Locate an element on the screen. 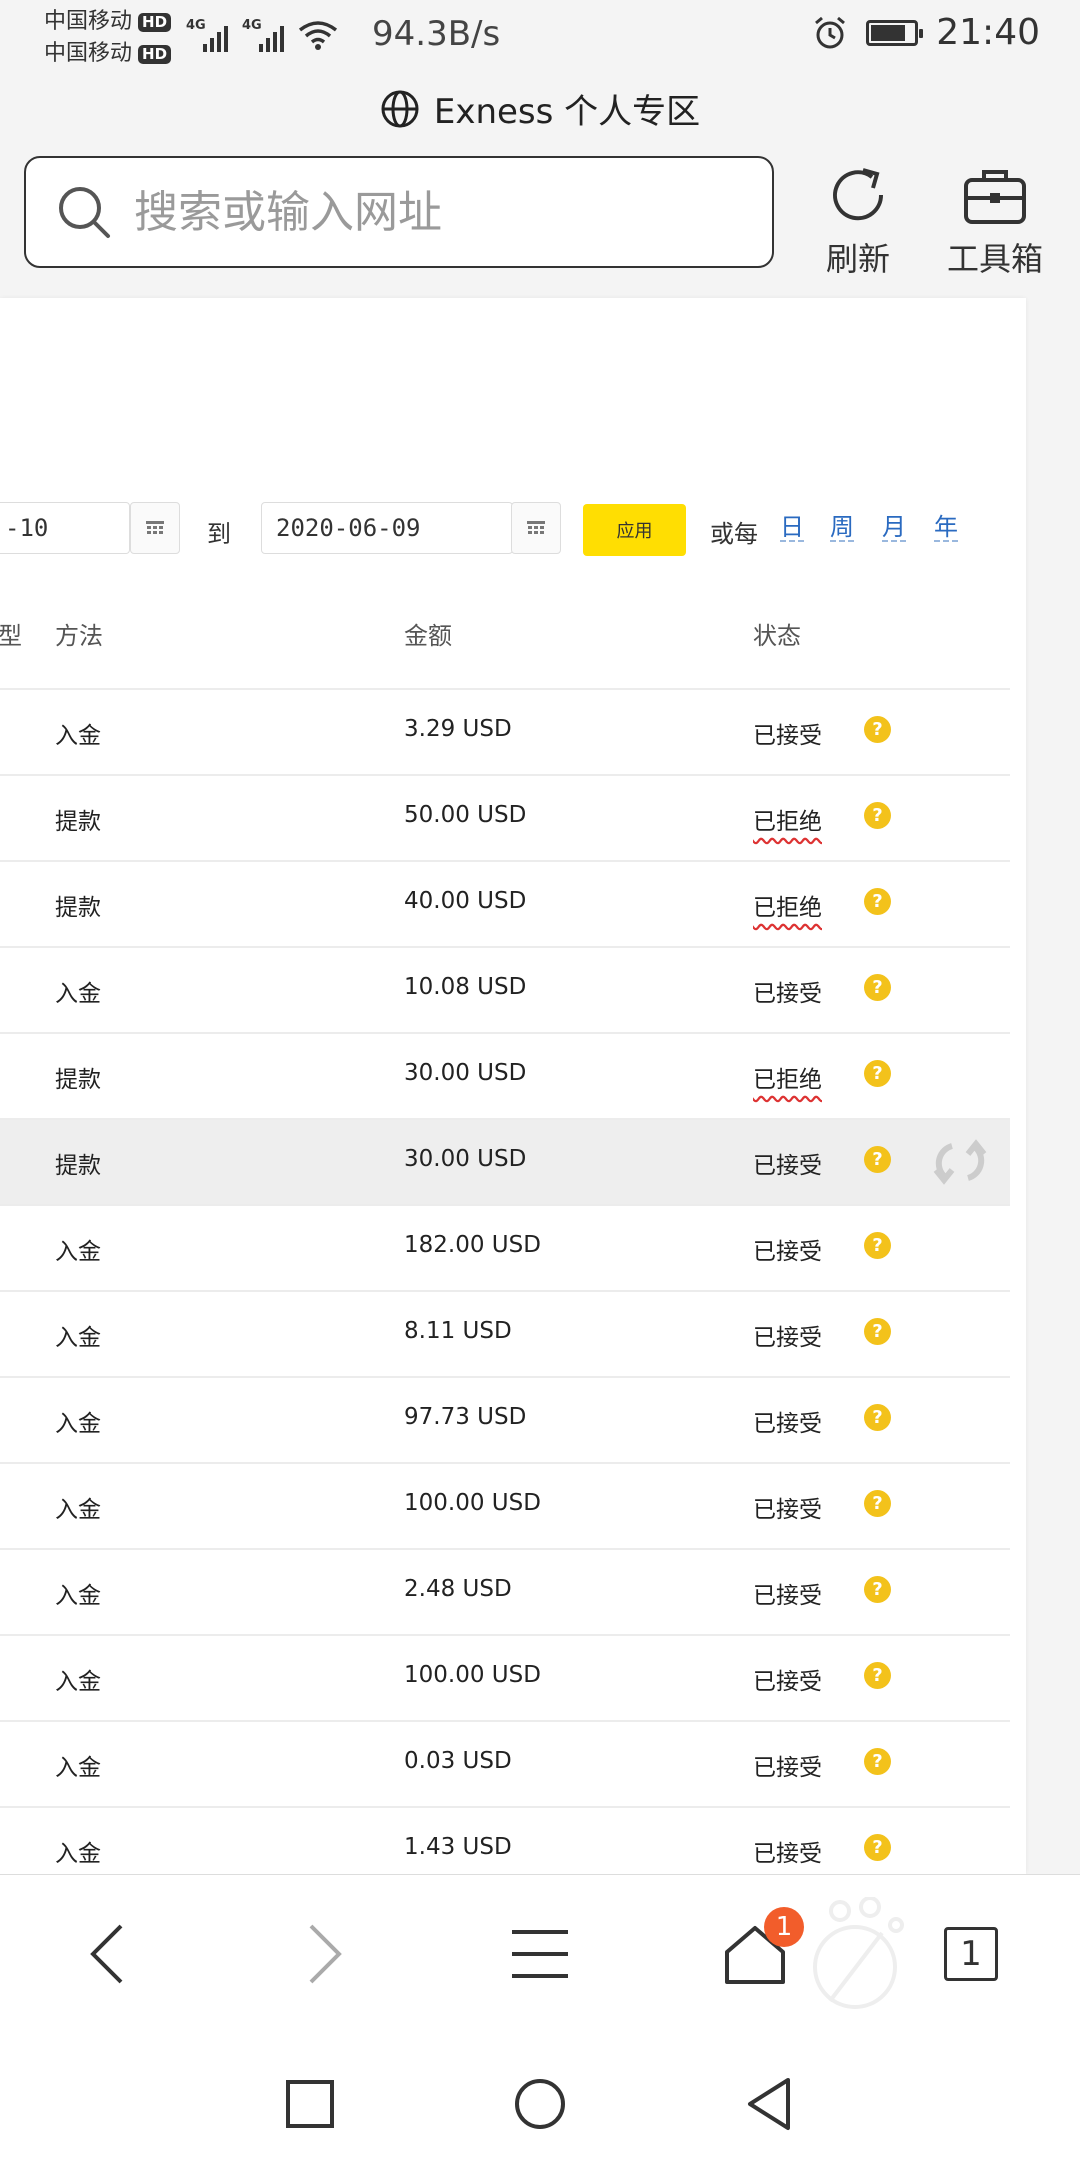  row-amount: 50.00 USD is located at coordinates (465, 815).